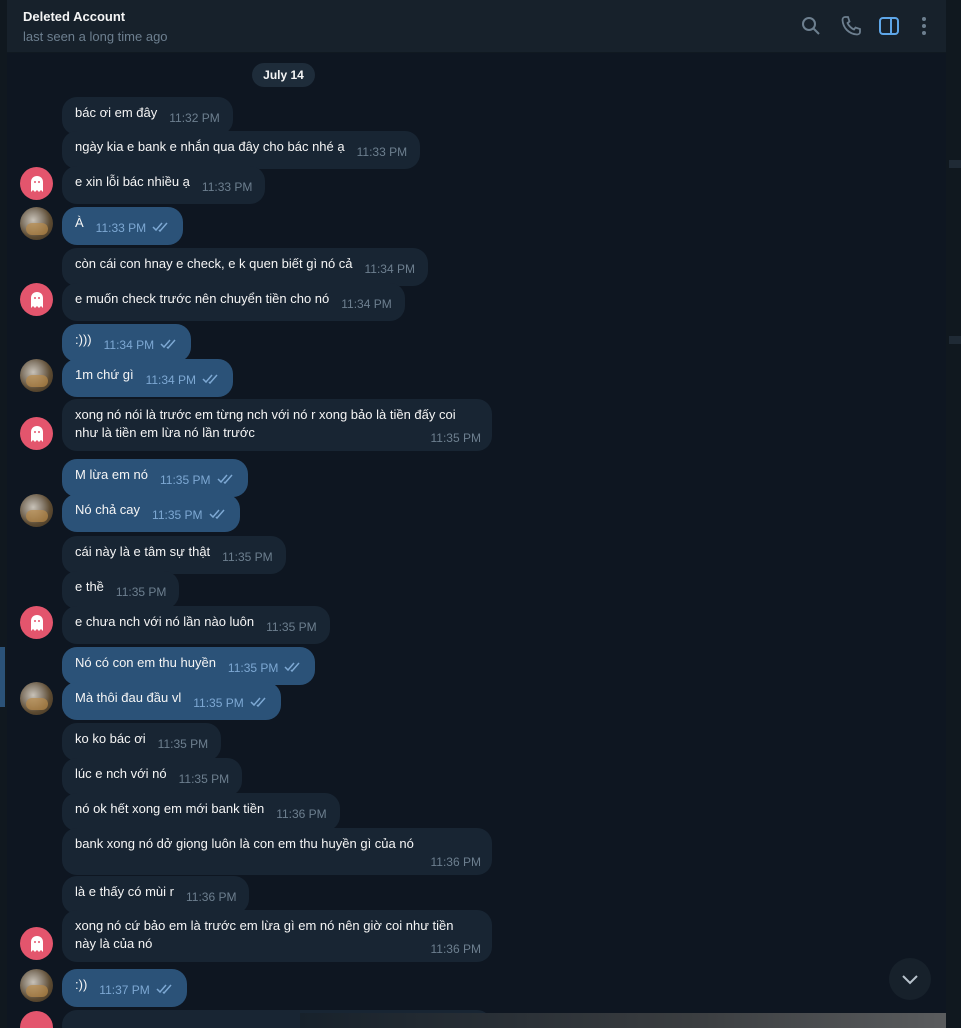  Describe the element at coordinates (811, 26) in the screenshot. I see `search-icon` at that location.